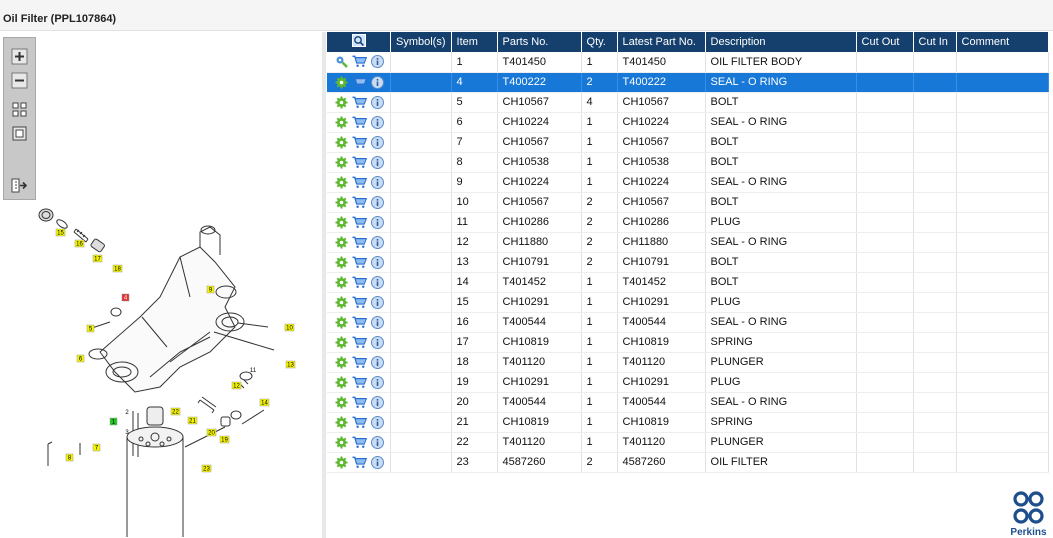  Describe the element at coordinates (19, 56) in the screenshot. I see `zoom-in-button` at that location.